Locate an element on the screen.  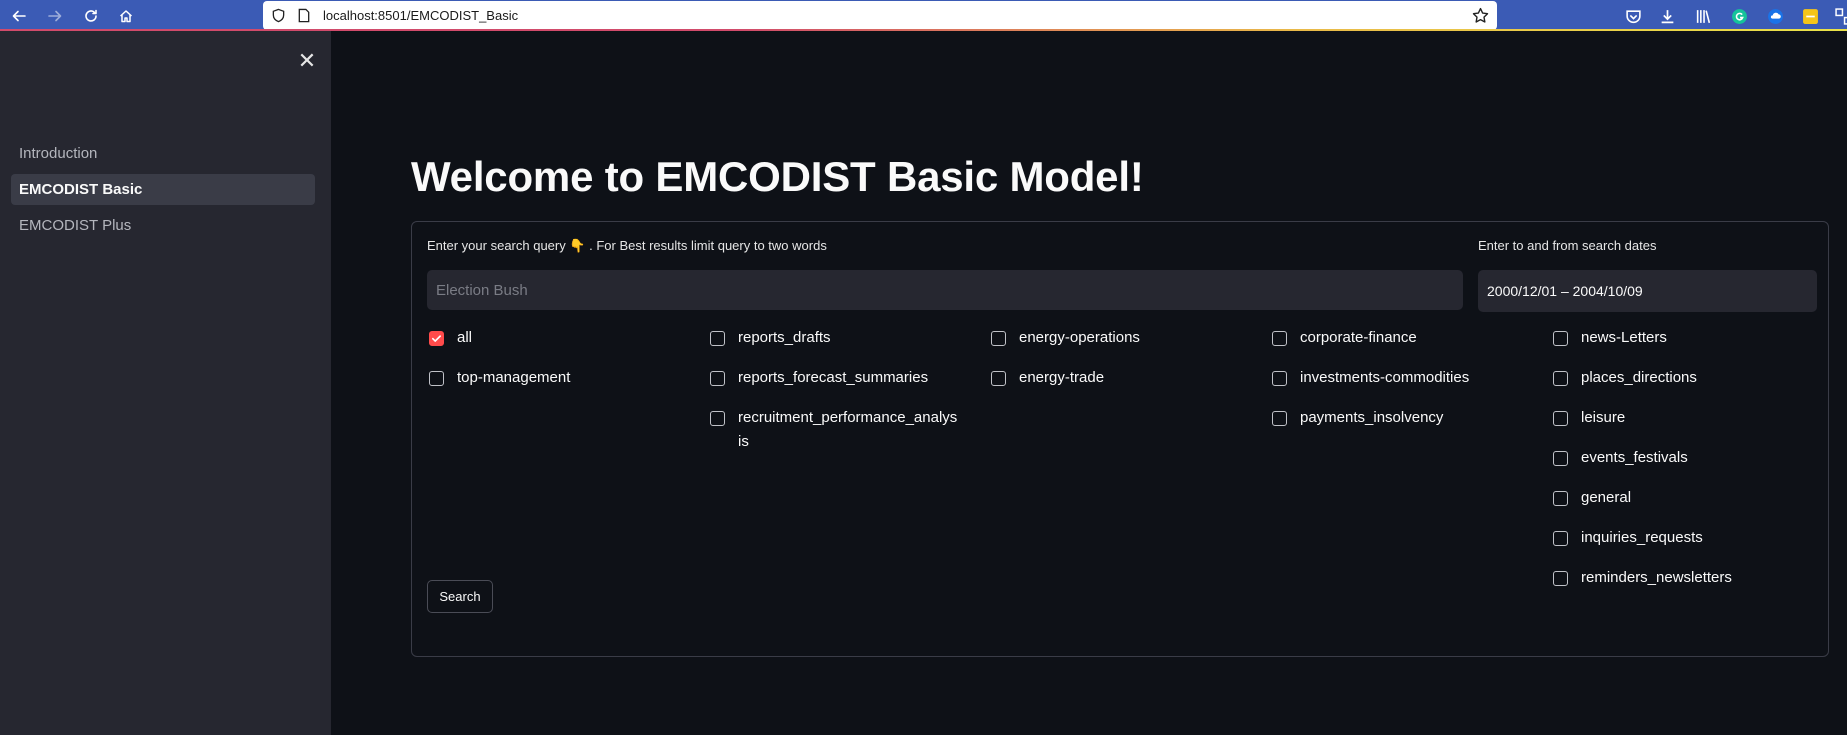
extensions-menu-icon is located at coordinates (1840, 16).